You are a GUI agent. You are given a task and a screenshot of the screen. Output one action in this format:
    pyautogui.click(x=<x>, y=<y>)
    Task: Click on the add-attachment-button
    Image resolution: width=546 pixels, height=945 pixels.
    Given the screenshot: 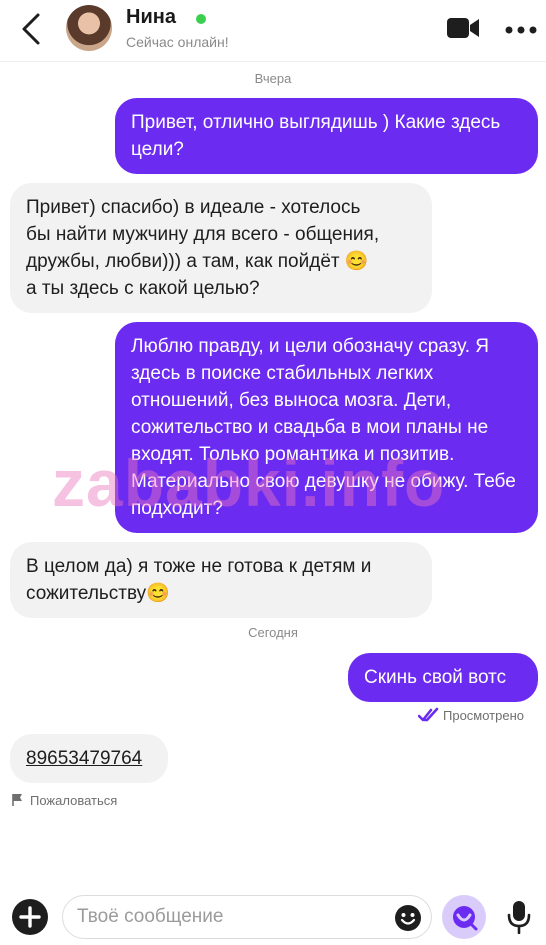 What is the action you would take?
    pyautogui.click(x=30, y=917)
    